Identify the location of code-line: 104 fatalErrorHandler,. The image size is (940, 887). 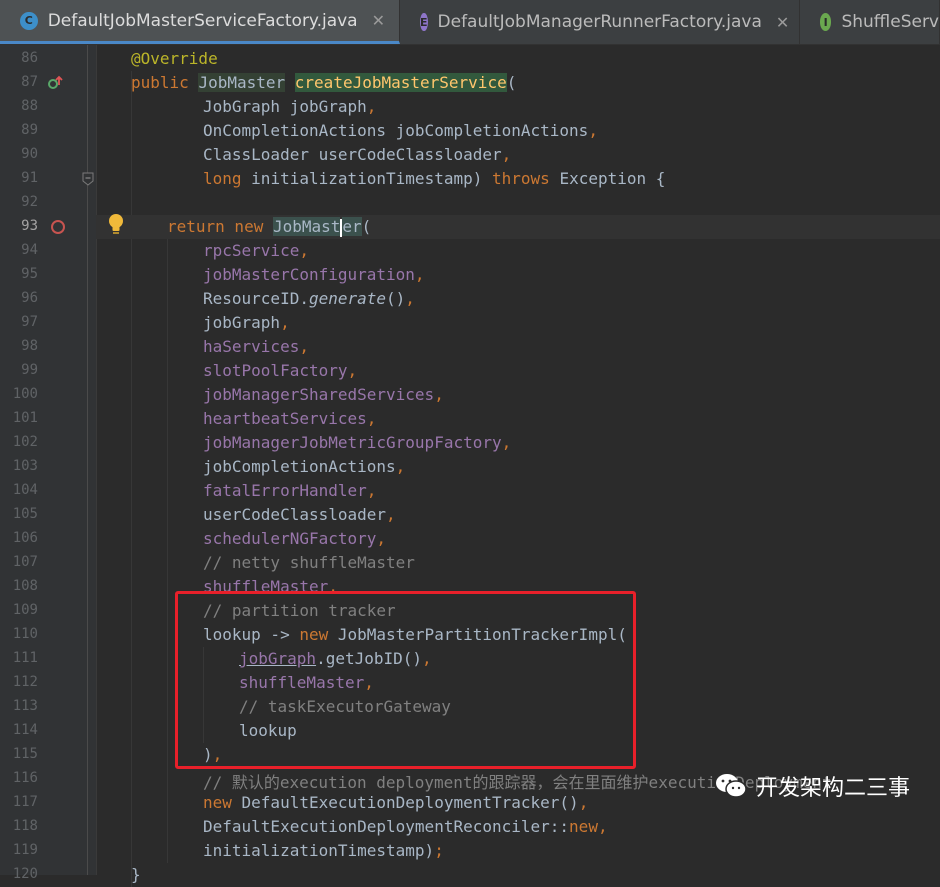
(470, 491).